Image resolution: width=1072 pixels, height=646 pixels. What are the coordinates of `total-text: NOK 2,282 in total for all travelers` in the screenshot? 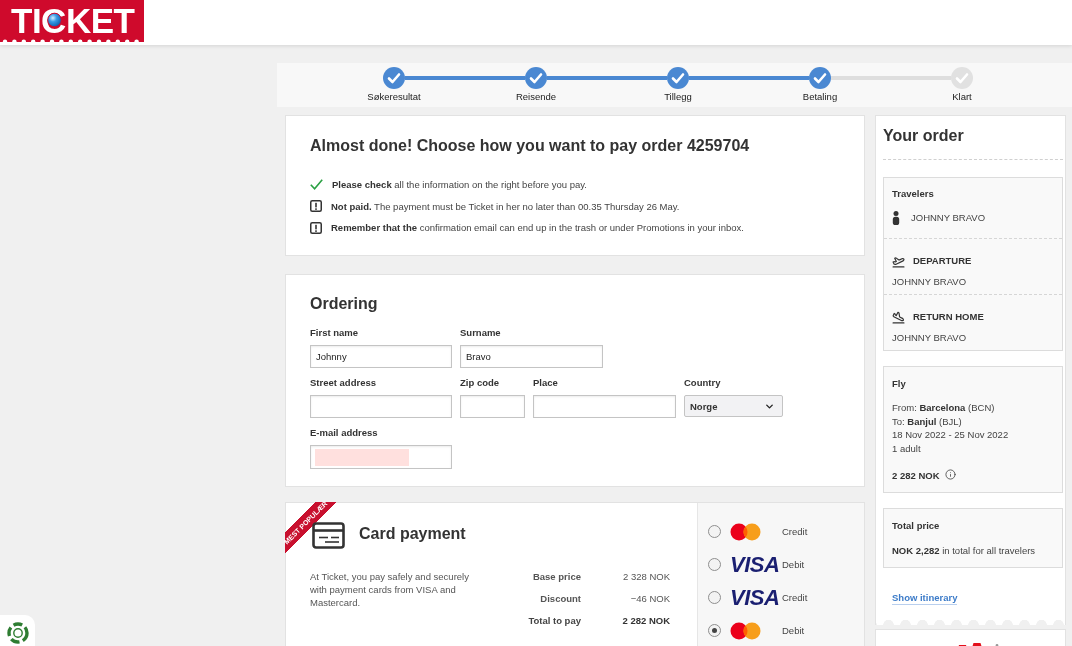 It's located at (964, 551).